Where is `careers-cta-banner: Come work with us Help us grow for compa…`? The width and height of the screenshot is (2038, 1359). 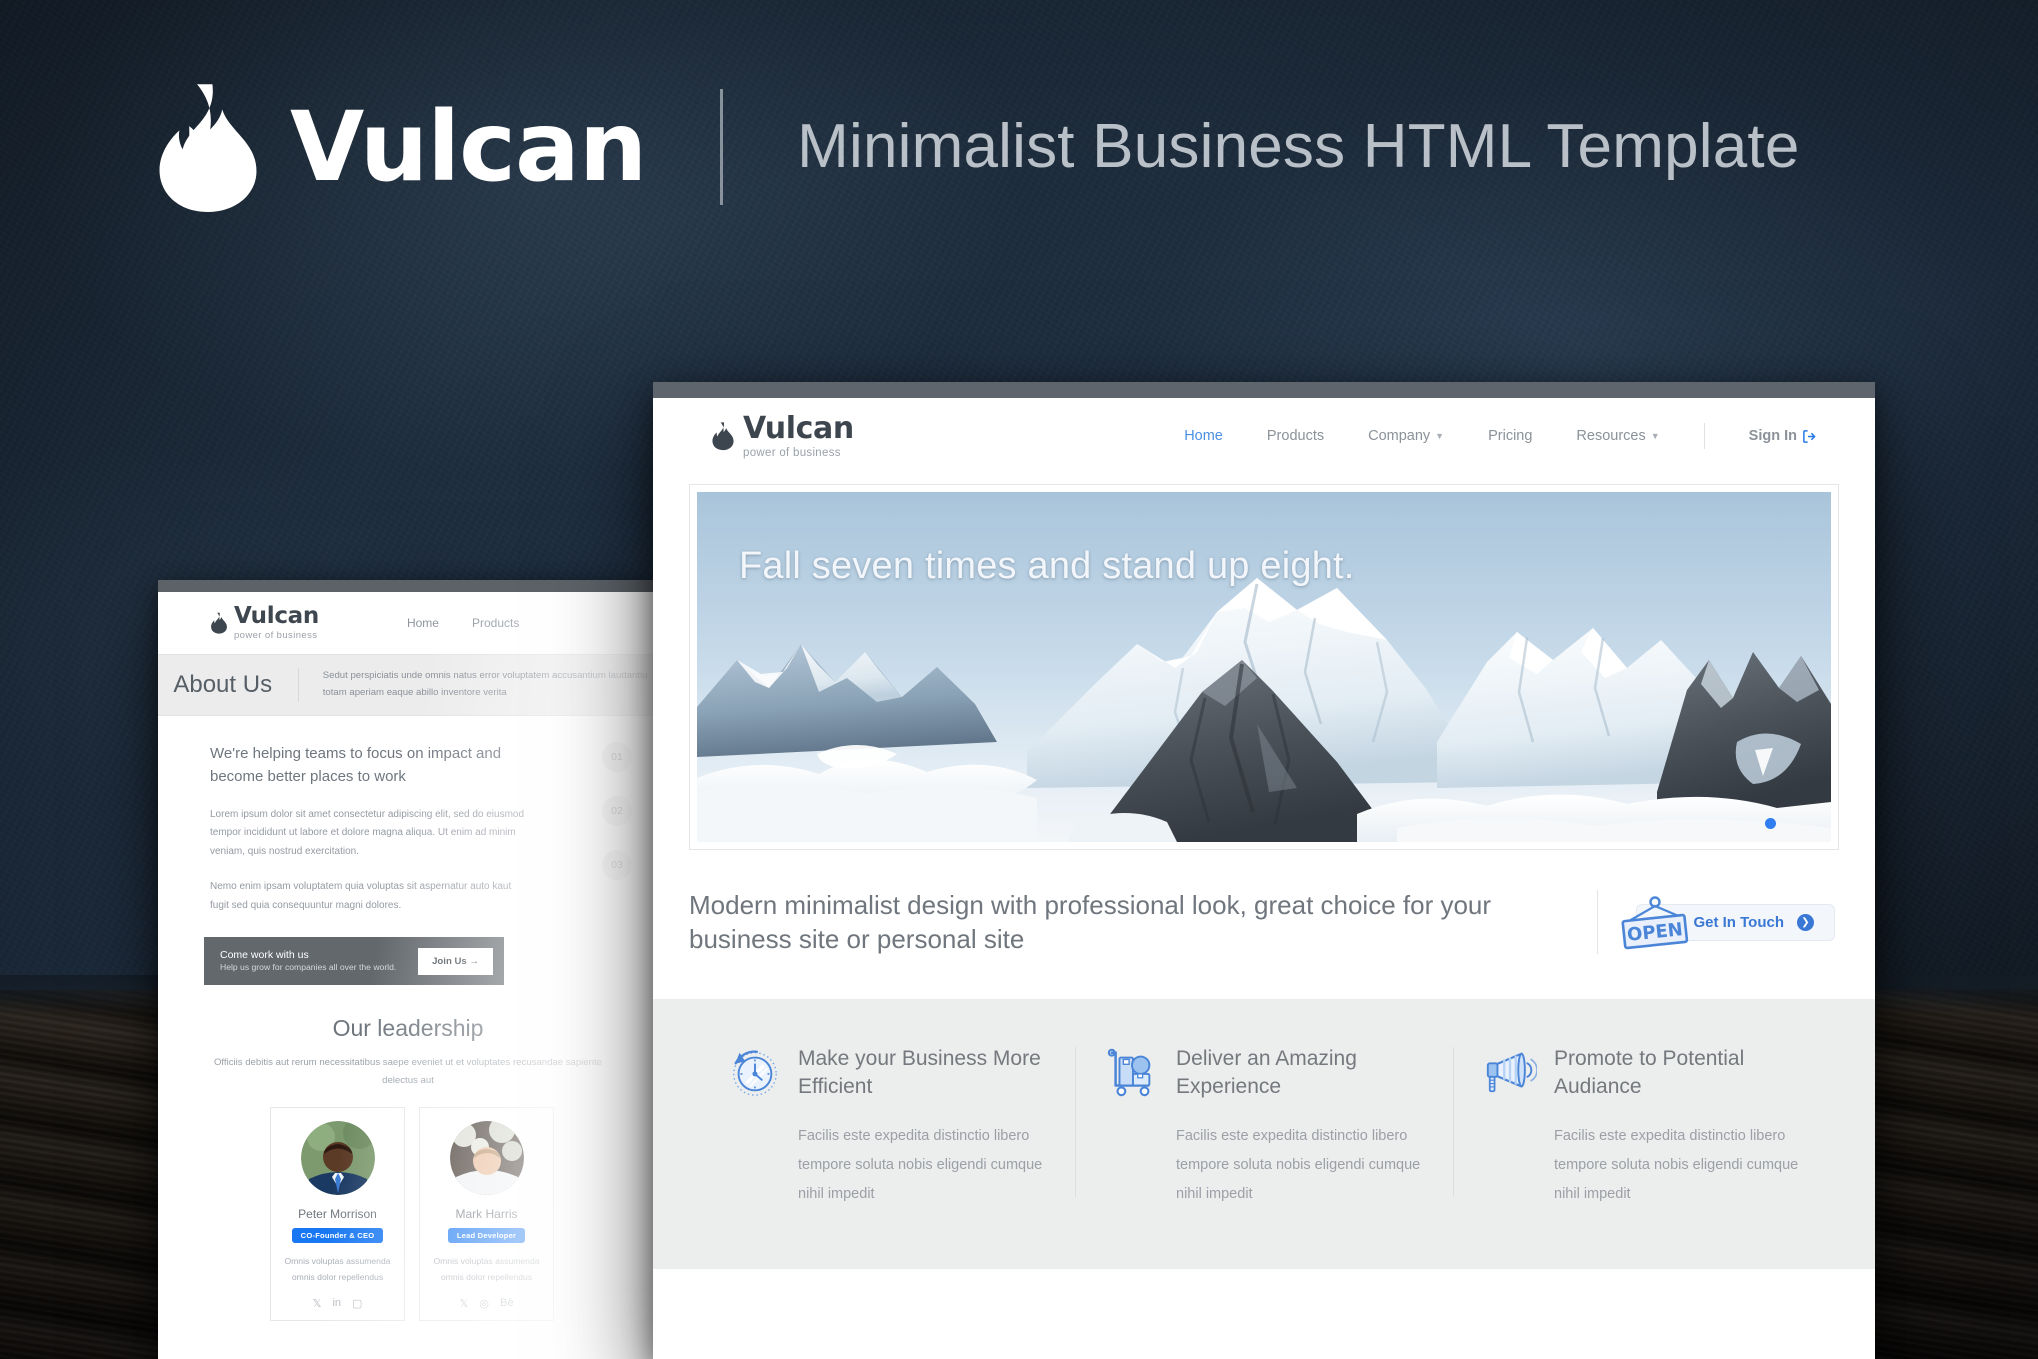 careers-cta-banner: Come work with us Help us grow for compa… is located at coordinates (354, 961).